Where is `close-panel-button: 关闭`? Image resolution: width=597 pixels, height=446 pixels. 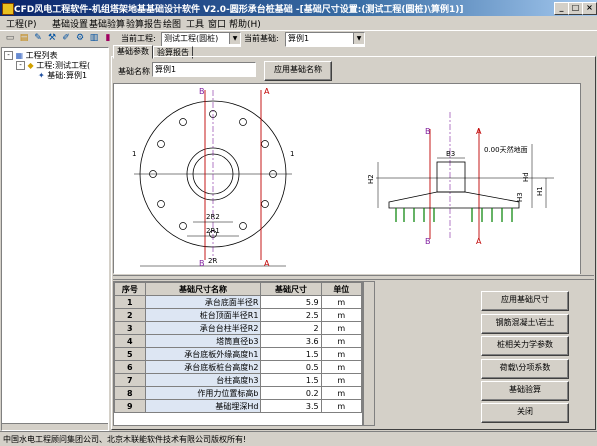
close-panel-button: 关闭 is located at coordinates (525, 413).